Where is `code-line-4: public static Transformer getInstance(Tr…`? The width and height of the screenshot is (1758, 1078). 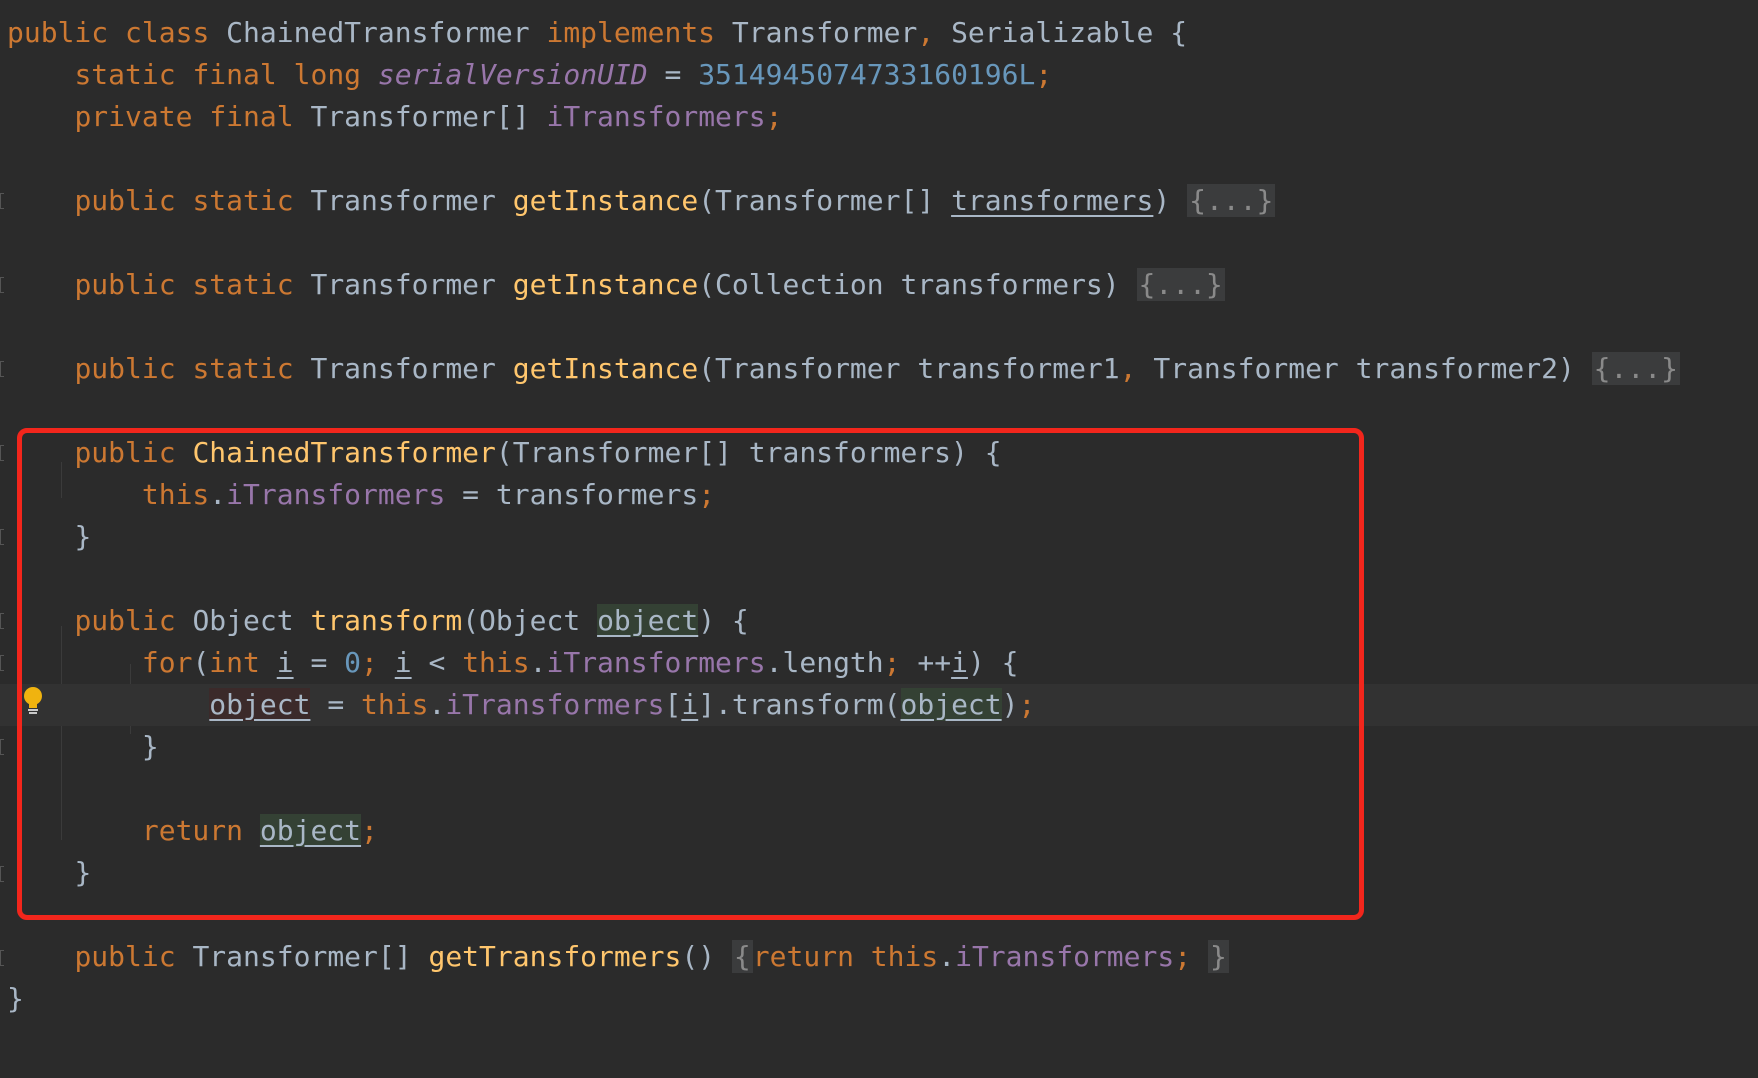
code-line-4: public static Transformer getInstance(Tr… is located at coordinates (641, 201).